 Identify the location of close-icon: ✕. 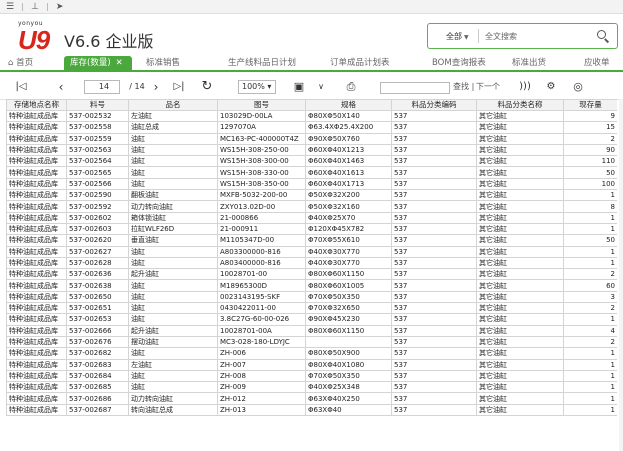
(119, 63).